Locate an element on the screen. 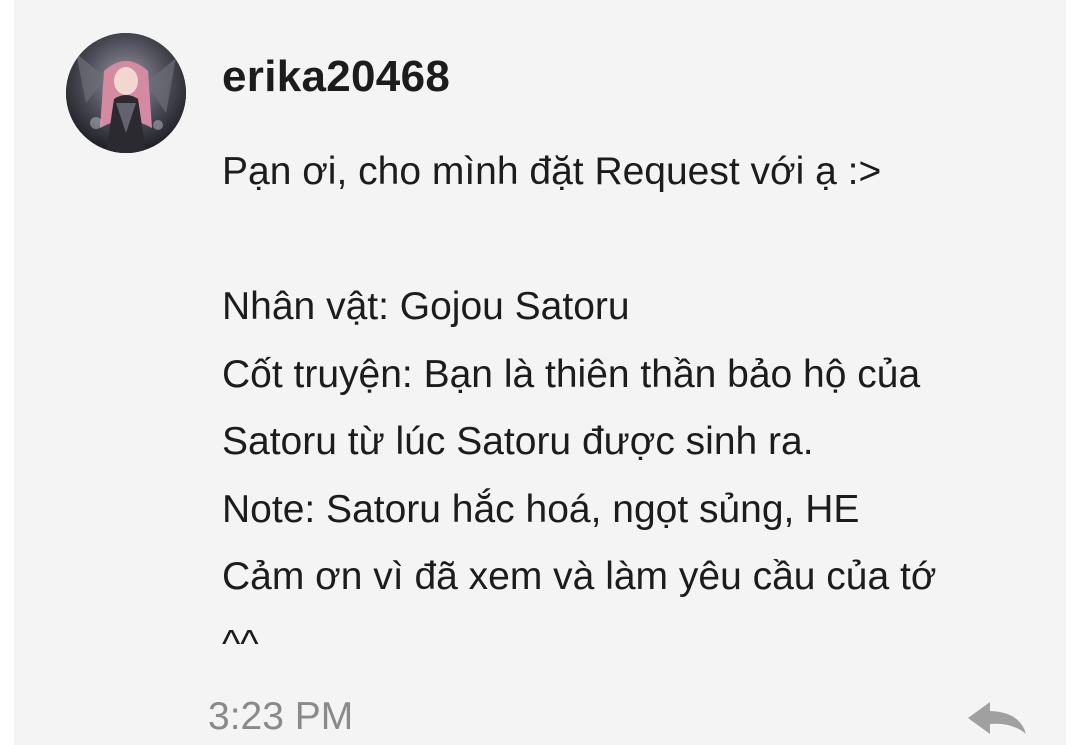 The width and height of the screenshot is (1080, 745). message-line: Nhân vật: Gojou Satoru is located at coordinates (426, 306).